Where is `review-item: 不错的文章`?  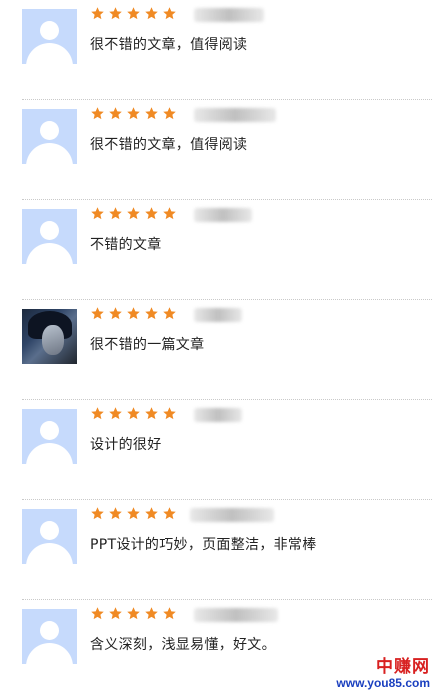
review-item: 不错的文章 is located at coordinates (227, 250).